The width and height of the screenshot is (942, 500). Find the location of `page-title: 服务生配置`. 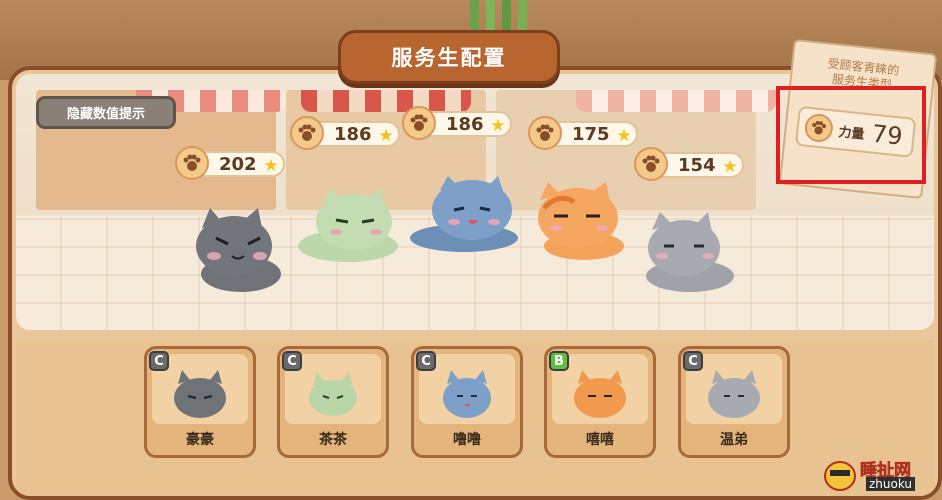

page-title: 服务生配置 is located at coordinates (449, 57).